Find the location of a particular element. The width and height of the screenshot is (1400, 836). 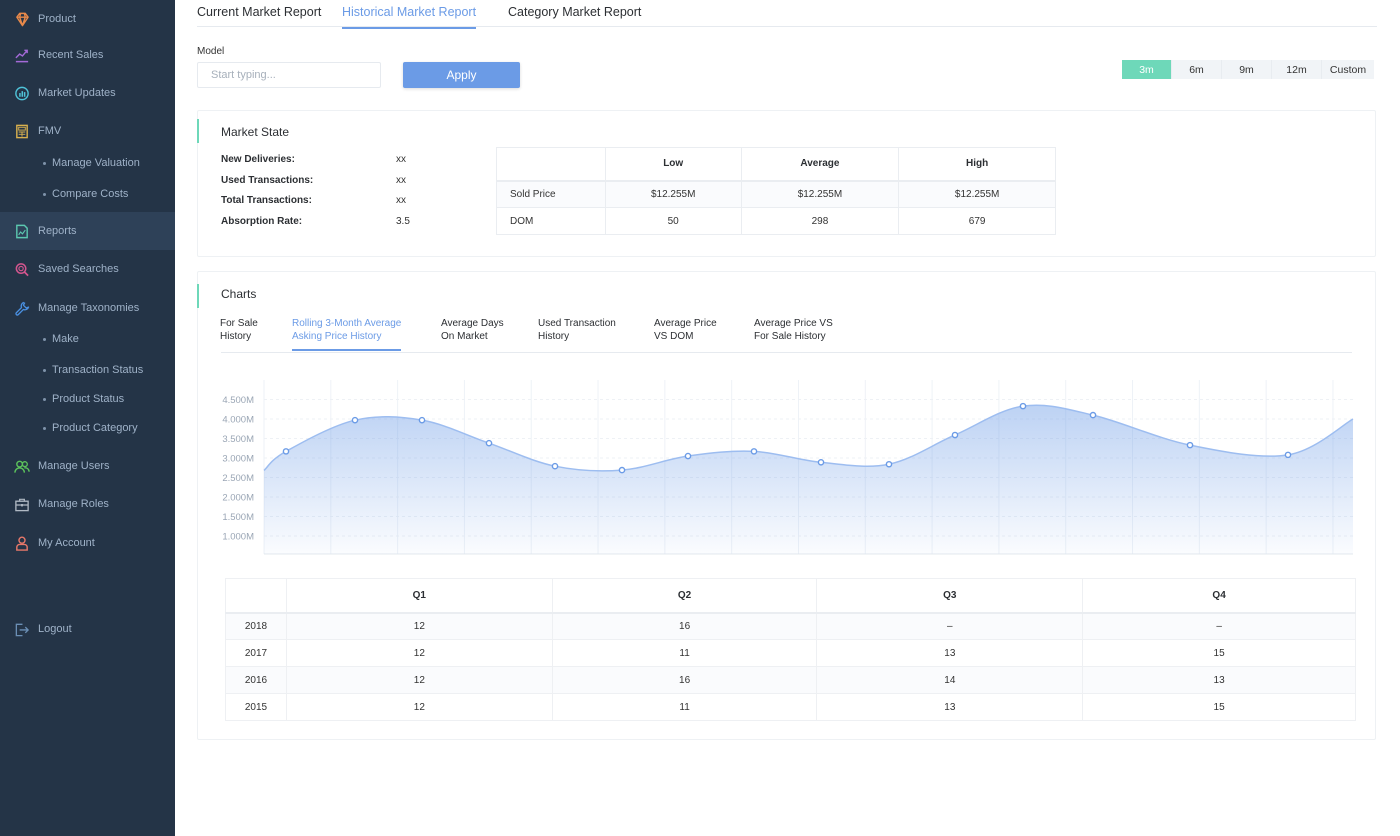

sidebar-item-my-account: My Account is located at coordinates (87, 543).